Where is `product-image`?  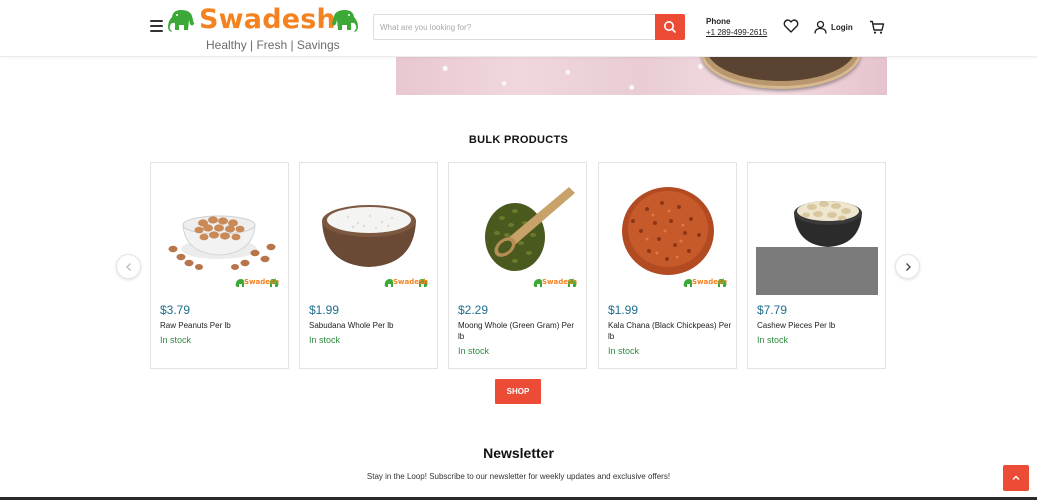 product-image is located at coordinates (817, 234).